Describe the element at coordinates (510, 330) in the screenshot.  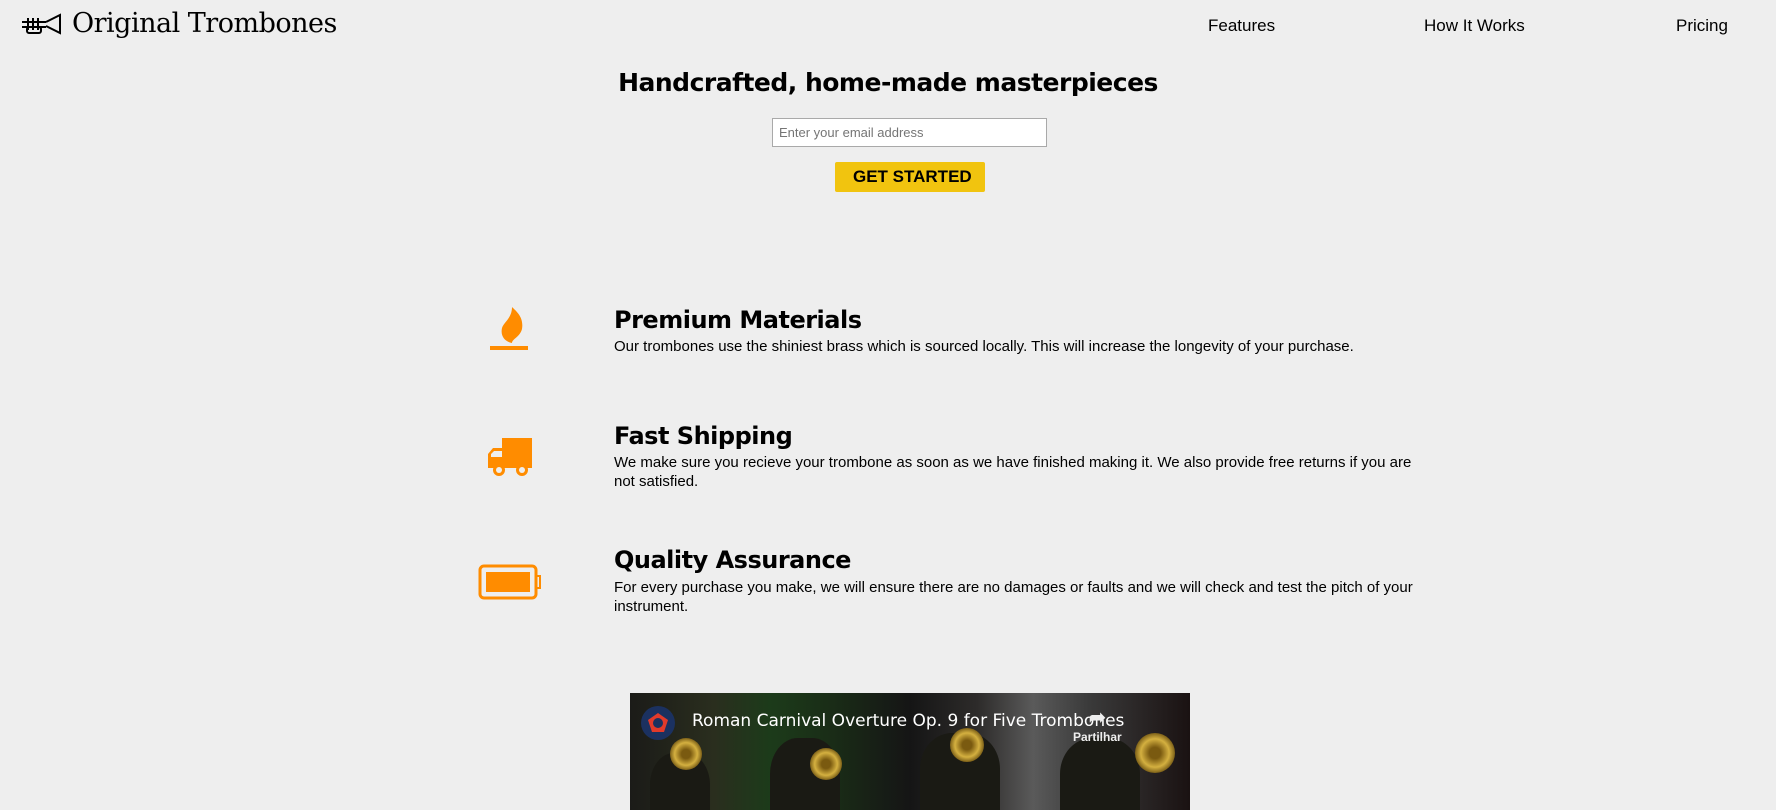
I see `flame-icon` at that location.